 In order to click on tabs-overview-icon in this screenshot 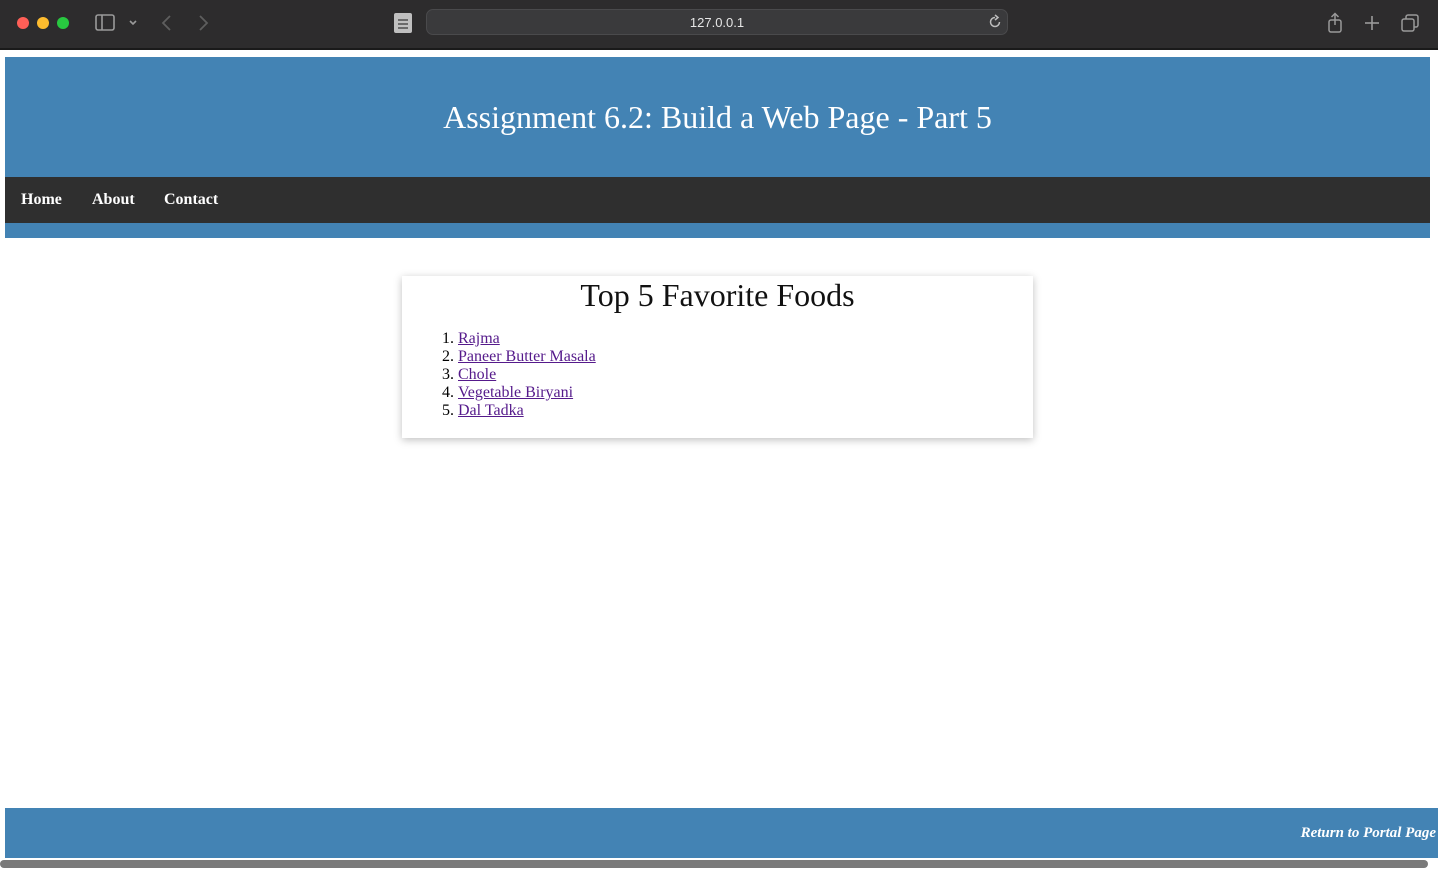, I will do `click(1410, 23)`.